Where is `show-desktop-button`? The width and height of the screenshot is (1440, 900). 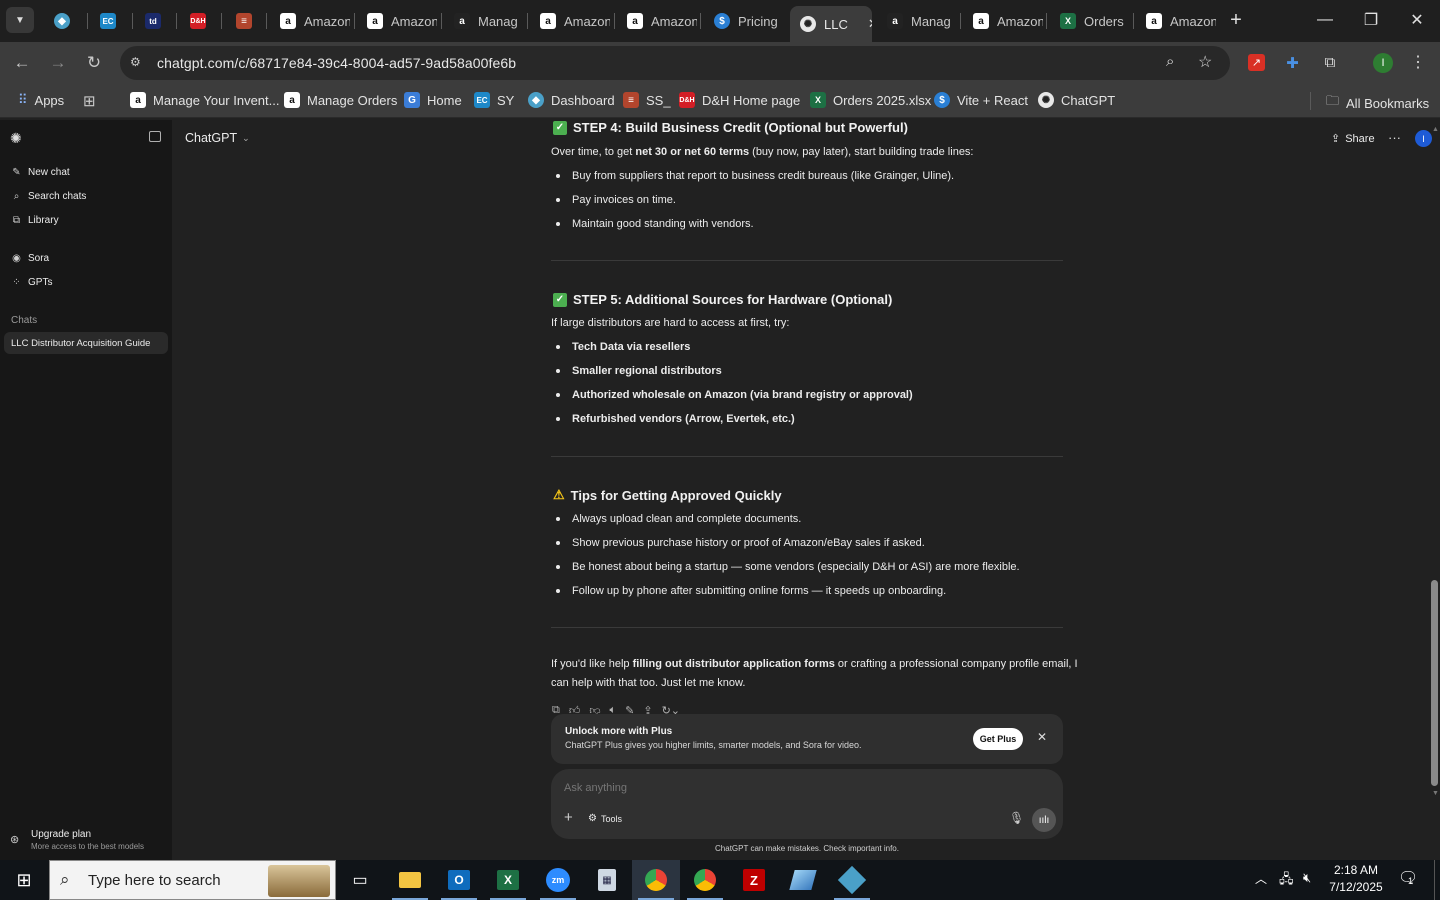
show-desktop-button is located at coordinates (1437, 880).